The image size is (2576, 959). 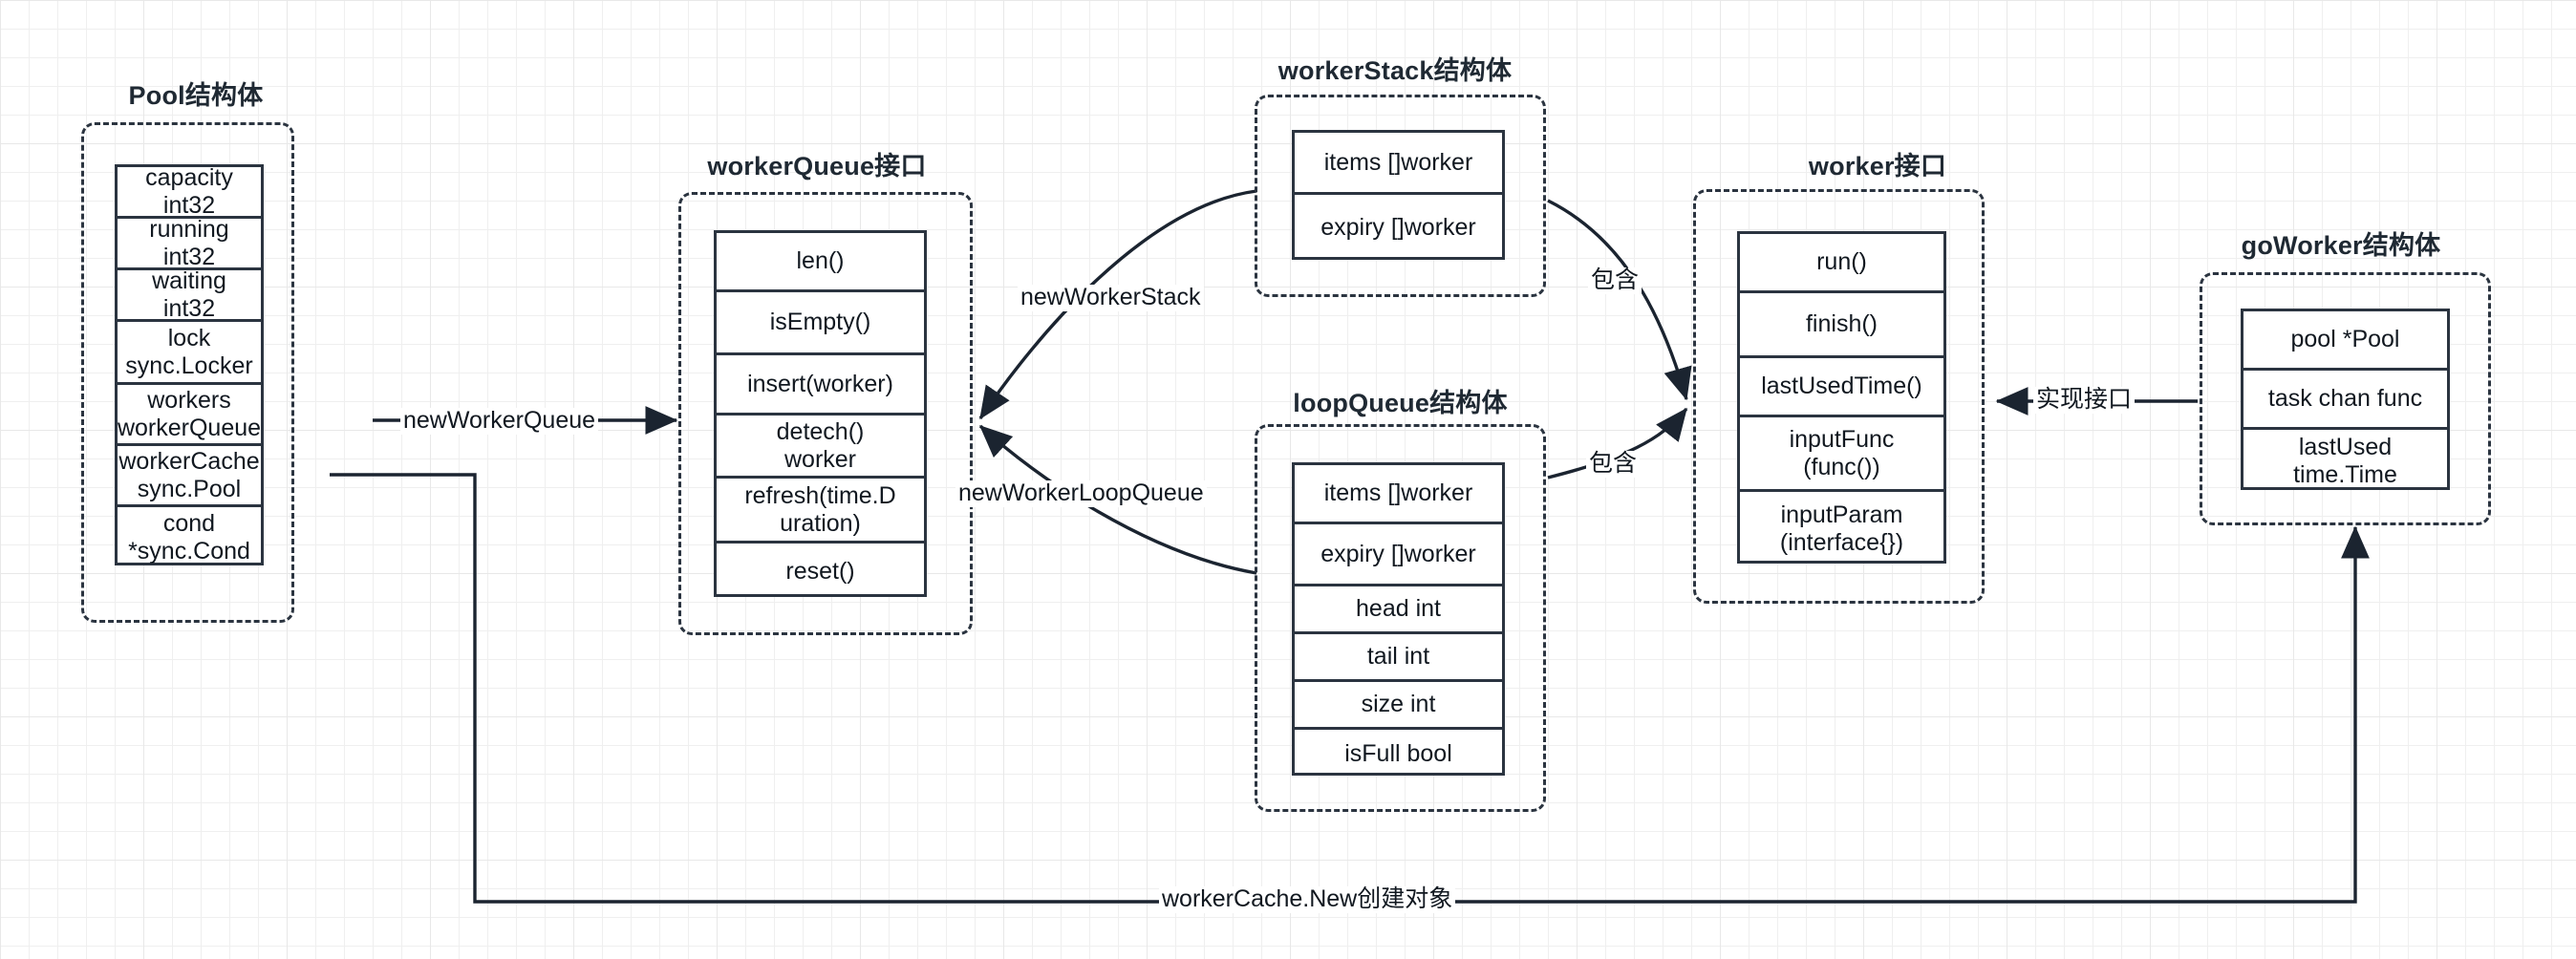 What do you see at coordinates (1111, 297) in the screenshot?
I see `edge-label-workerstack-to-workerqueue: newWorkerStack` at bounding box center [1111, 297].